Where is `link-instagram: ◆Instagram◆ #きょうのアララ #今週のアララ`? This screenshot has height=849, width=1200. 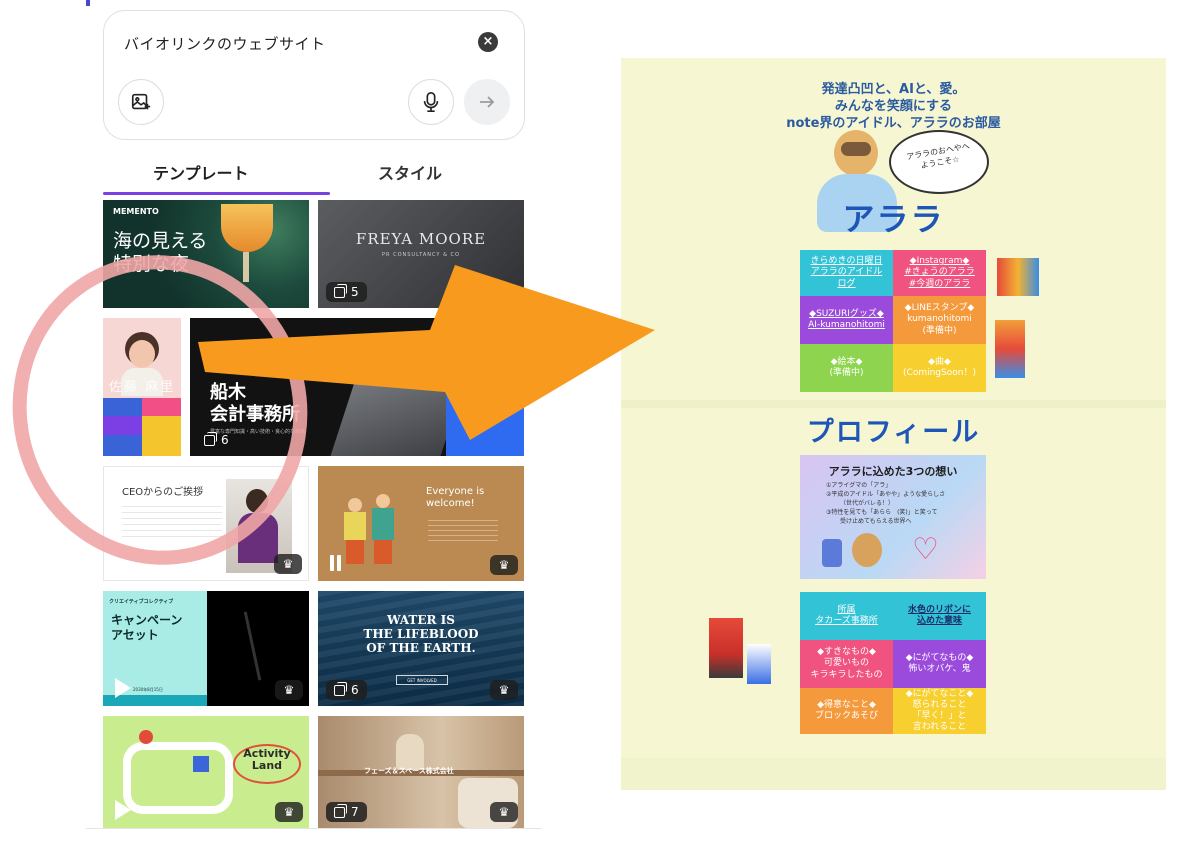 link-instagram: ◆Instagram◆ #きょうのアララ #今週のアララ is located at coordinates (939, 273).